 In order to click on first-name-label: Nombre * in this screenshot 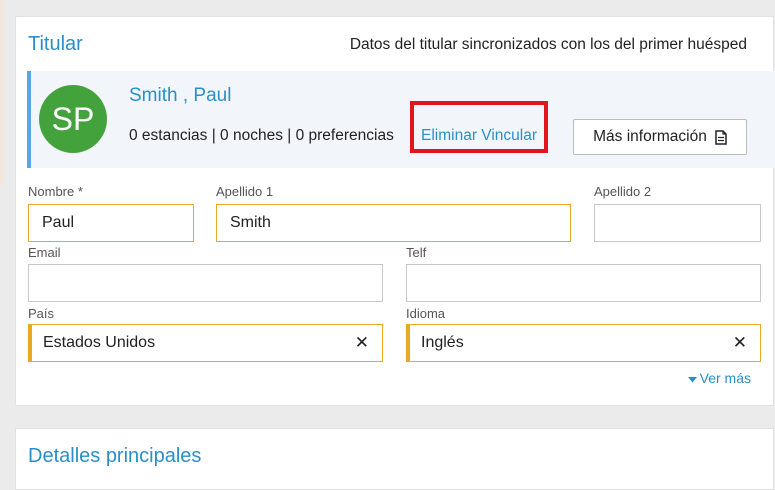, I will do `click(55, 191)`.